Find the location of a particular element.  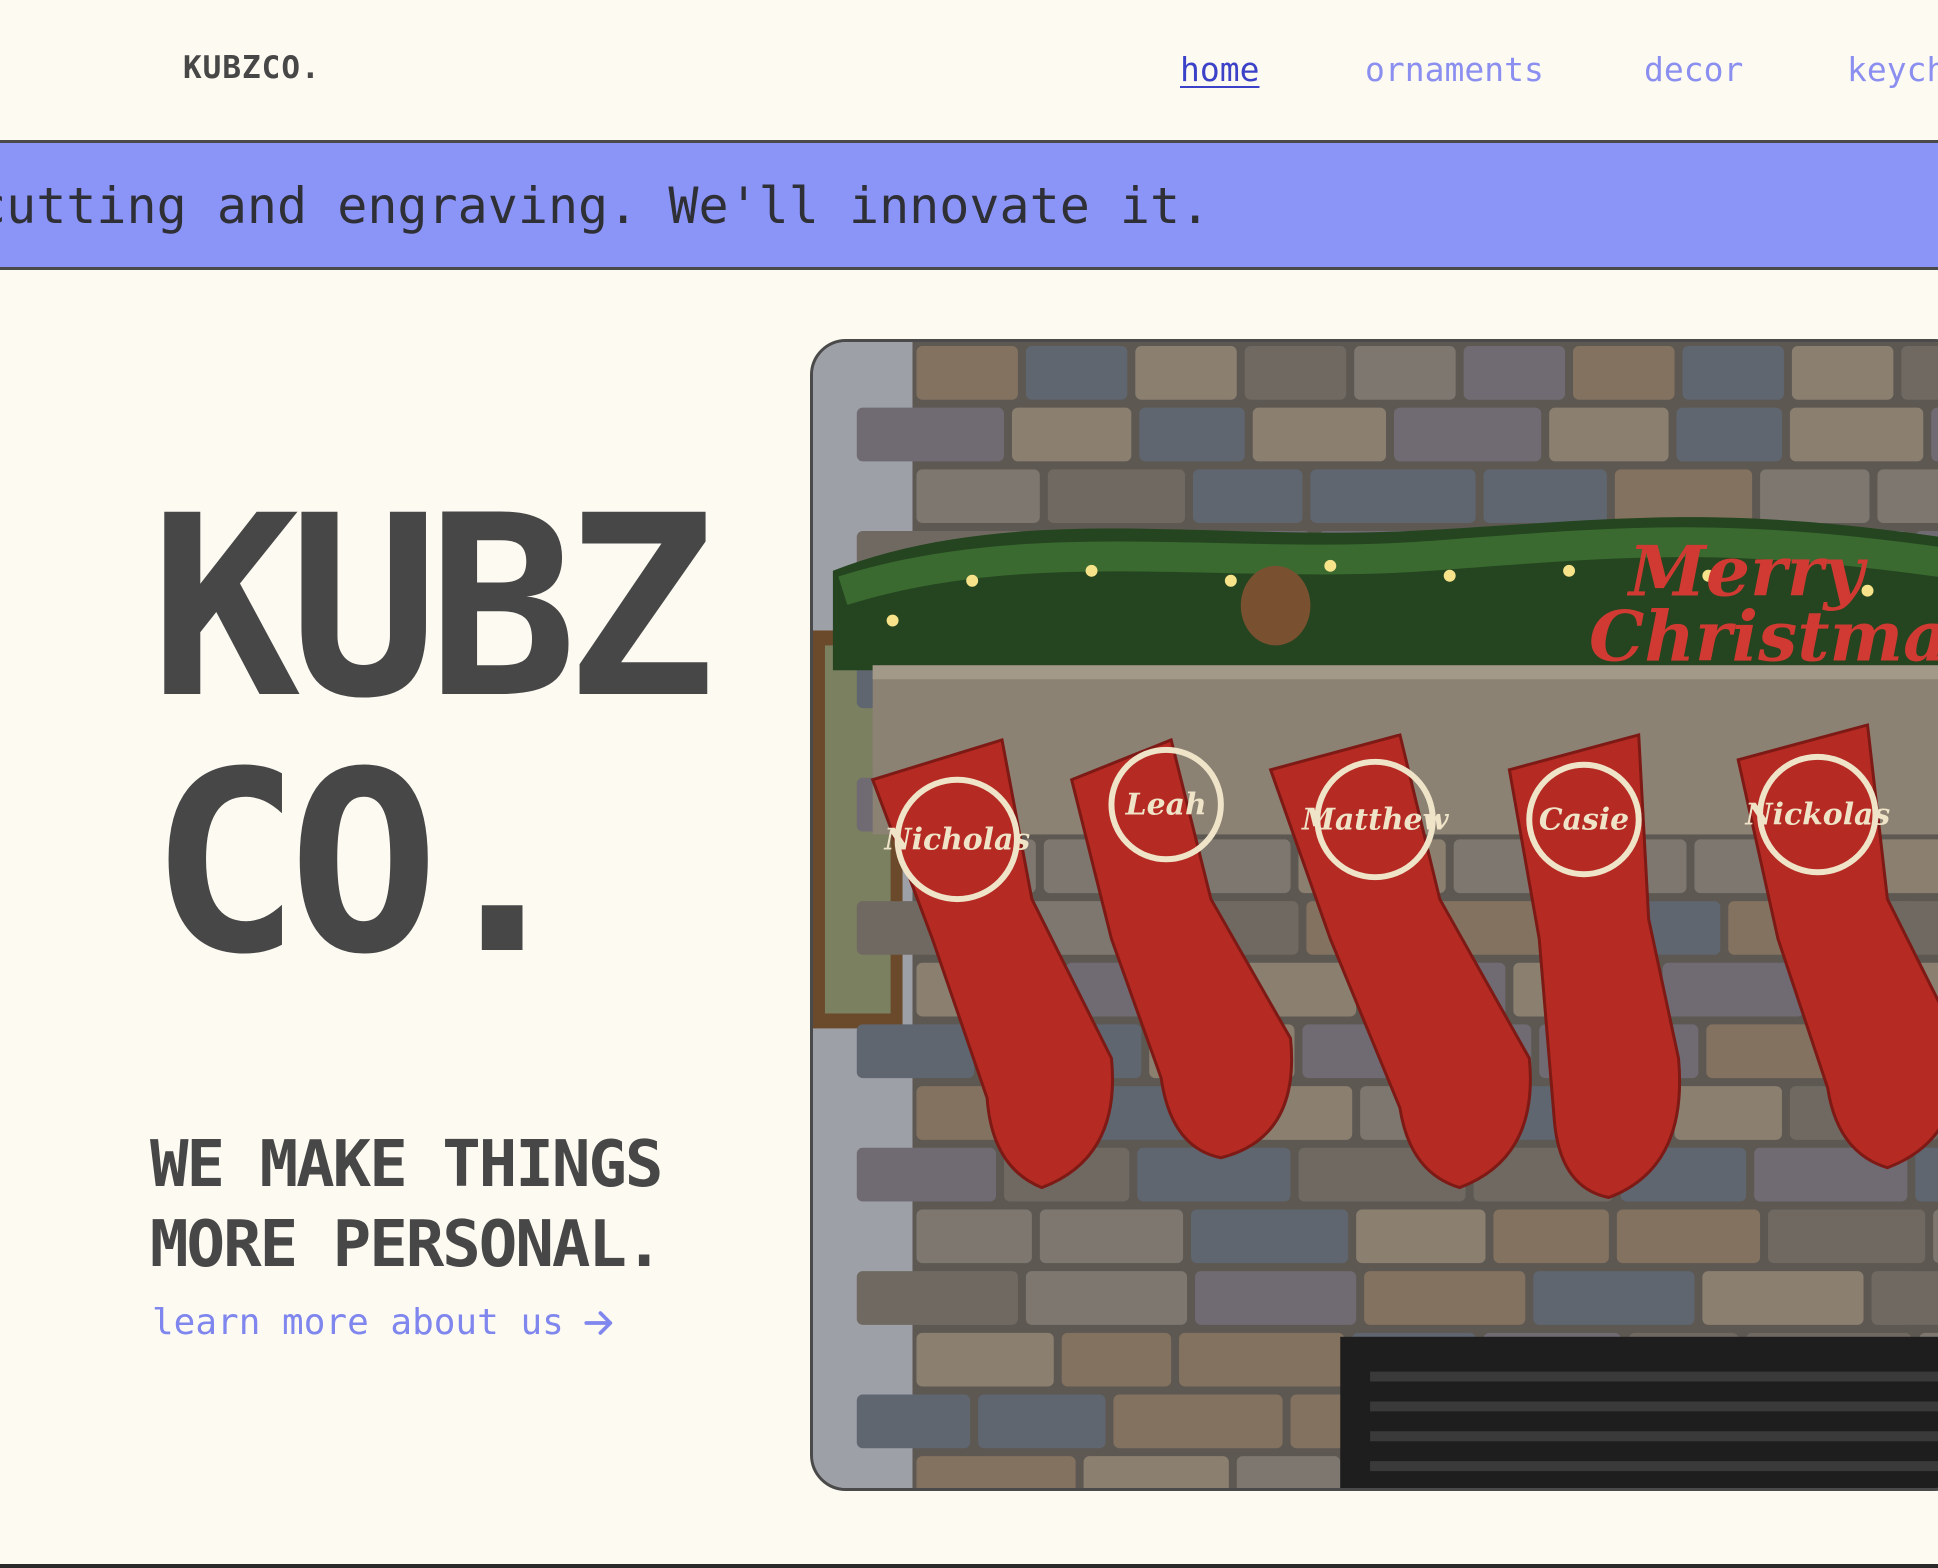

hero-tagline: WE MAKE THINGS MORE PERSONAL. is located at coordinates (406, 1205).